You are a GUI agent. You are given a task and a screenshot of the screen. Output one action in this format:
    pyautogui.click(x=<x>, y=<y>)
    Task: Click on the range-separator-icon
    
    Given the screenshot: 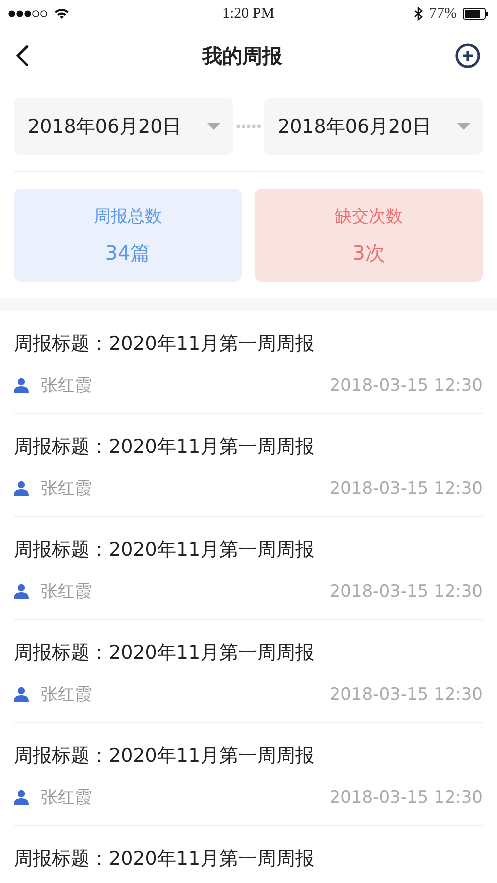 What is the action you would take?
    pyautogui.click(x=249, y=126)
    